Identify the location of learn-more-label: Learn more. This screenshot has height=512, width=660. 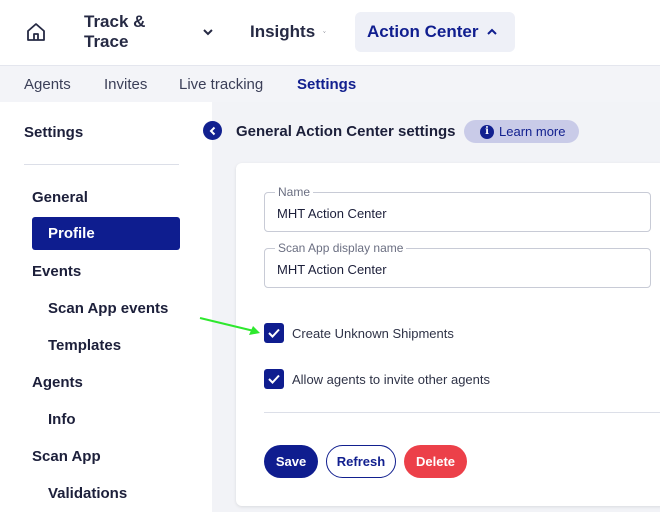
(532, 131).